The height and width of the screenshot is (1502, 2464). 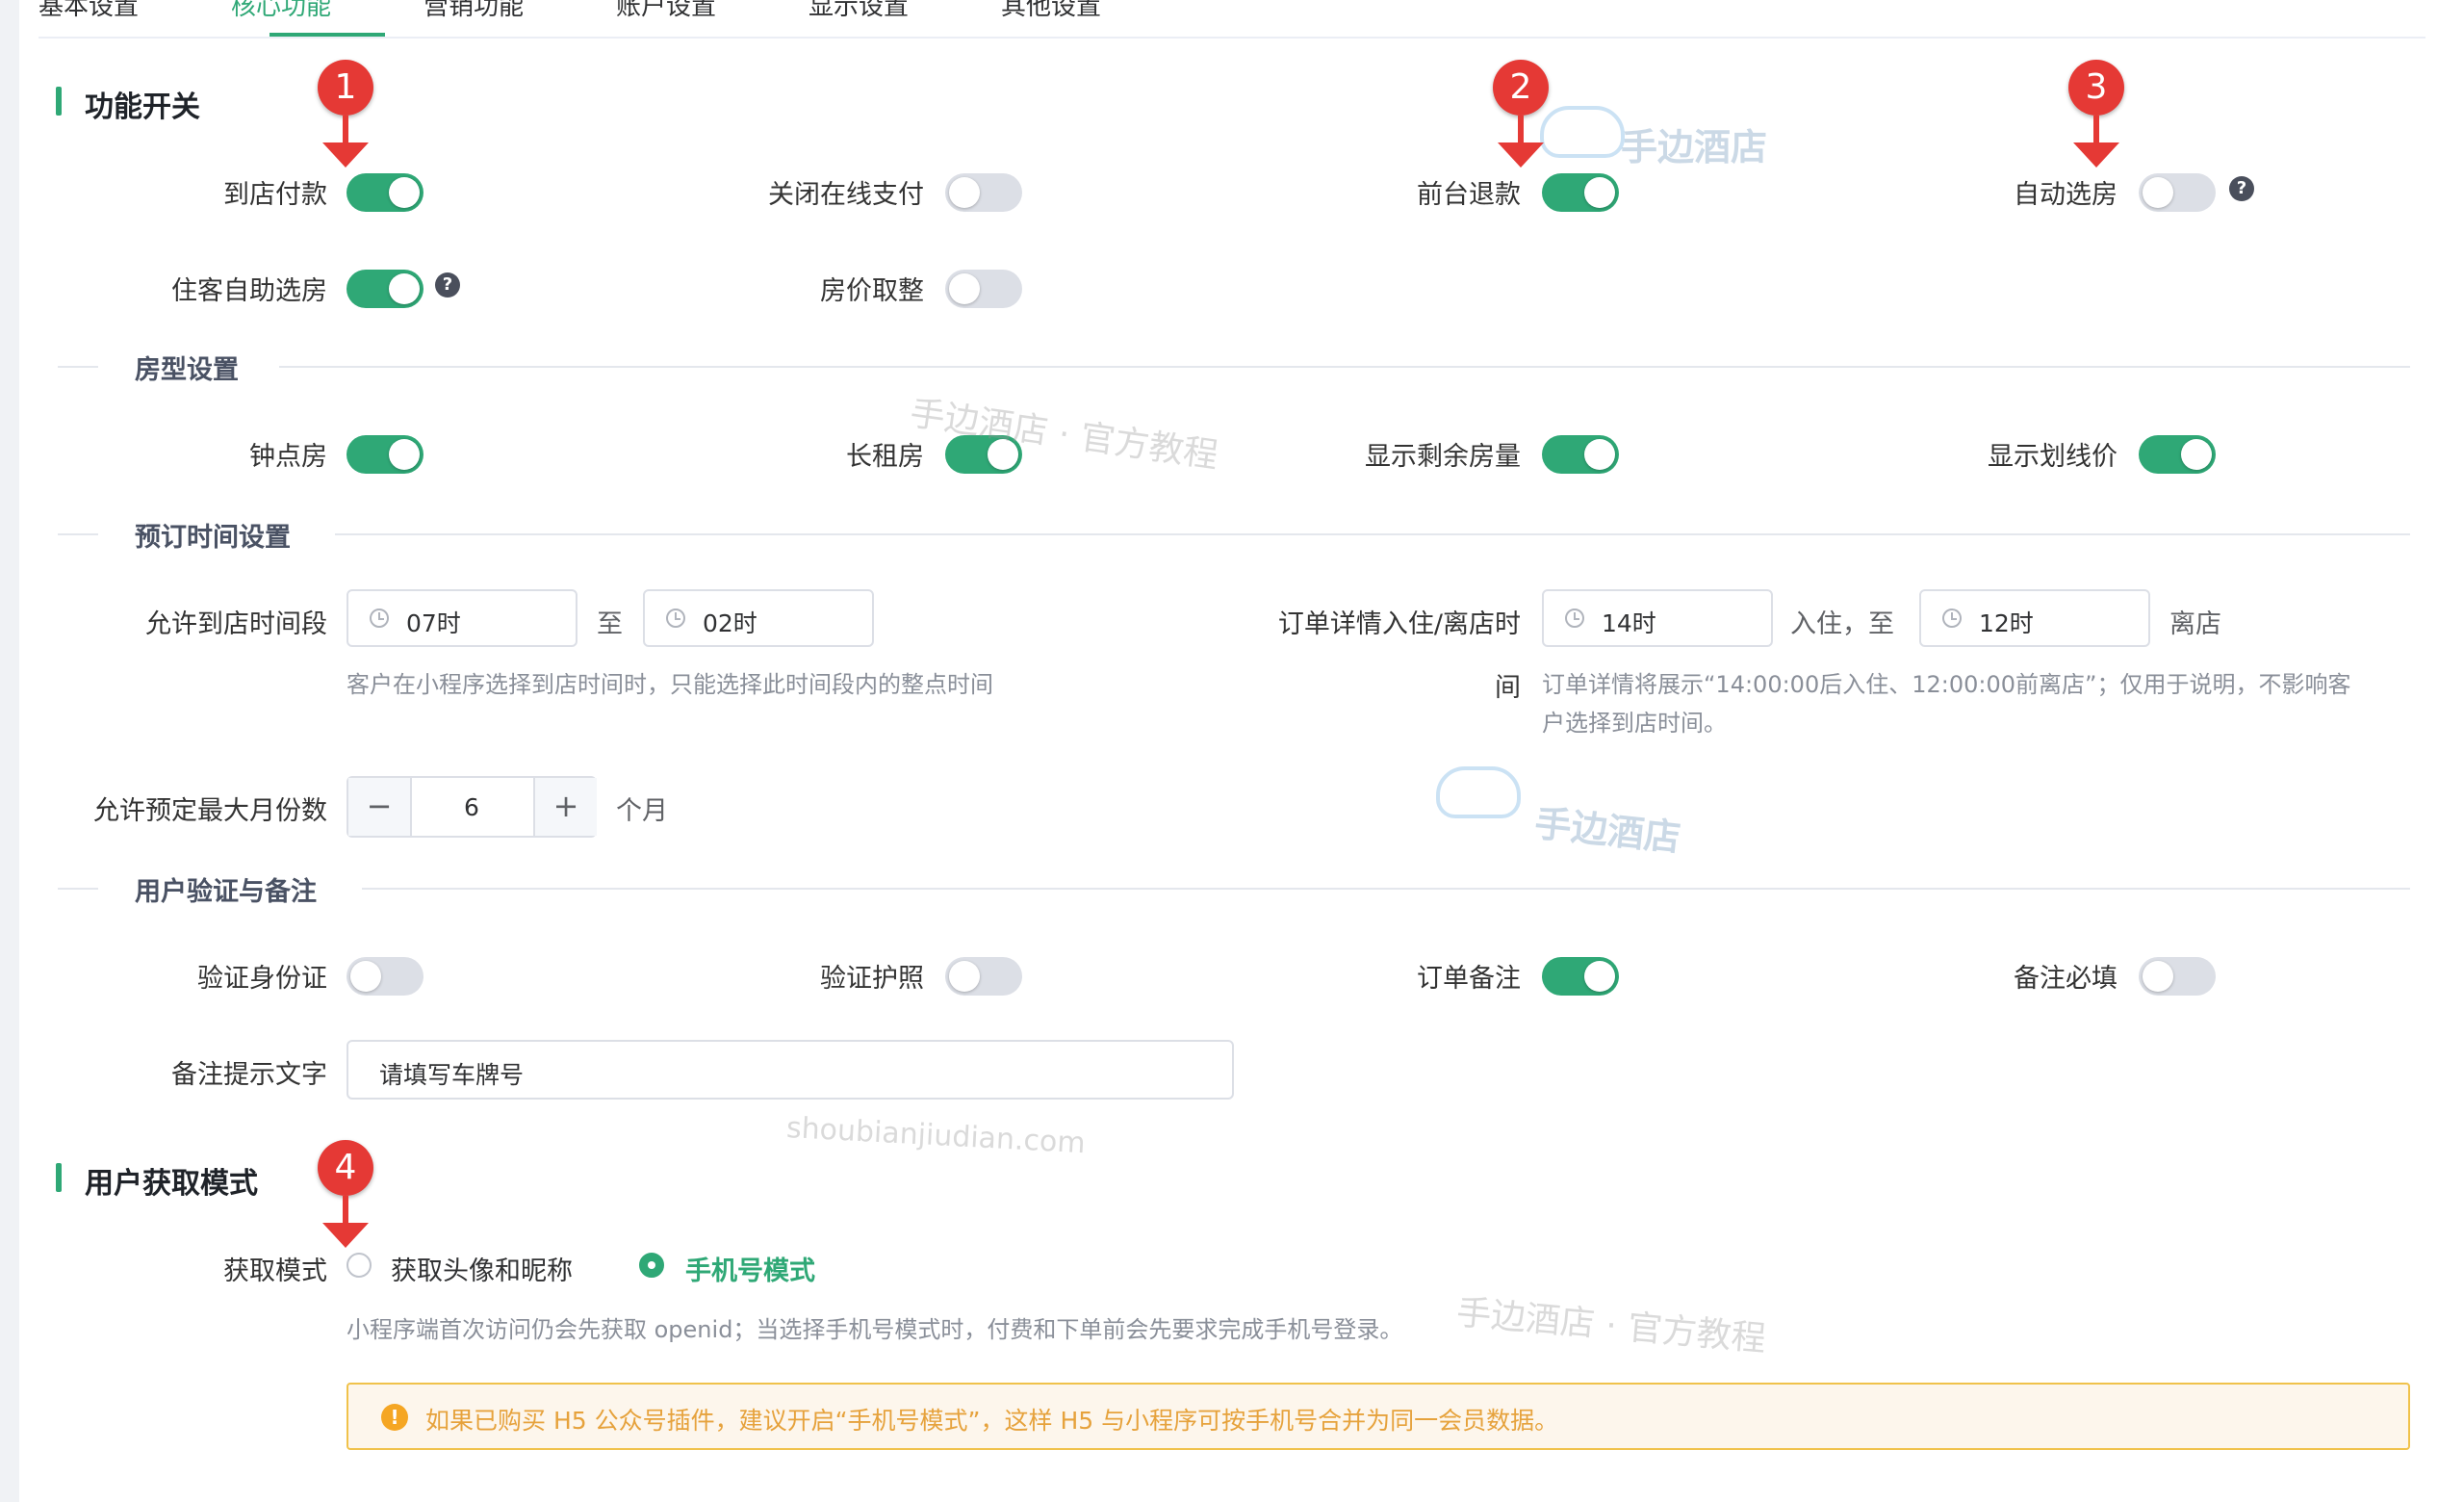 I want to click on arrival-start-value: 07时, so click(x=433, y=623).